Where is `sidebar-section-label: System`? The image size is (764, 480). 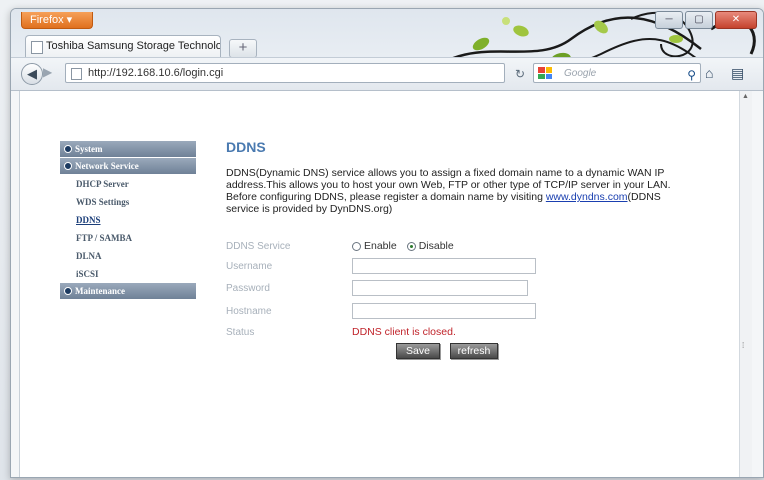
sidebar-section-label: System is located at coordinates (89, 149).